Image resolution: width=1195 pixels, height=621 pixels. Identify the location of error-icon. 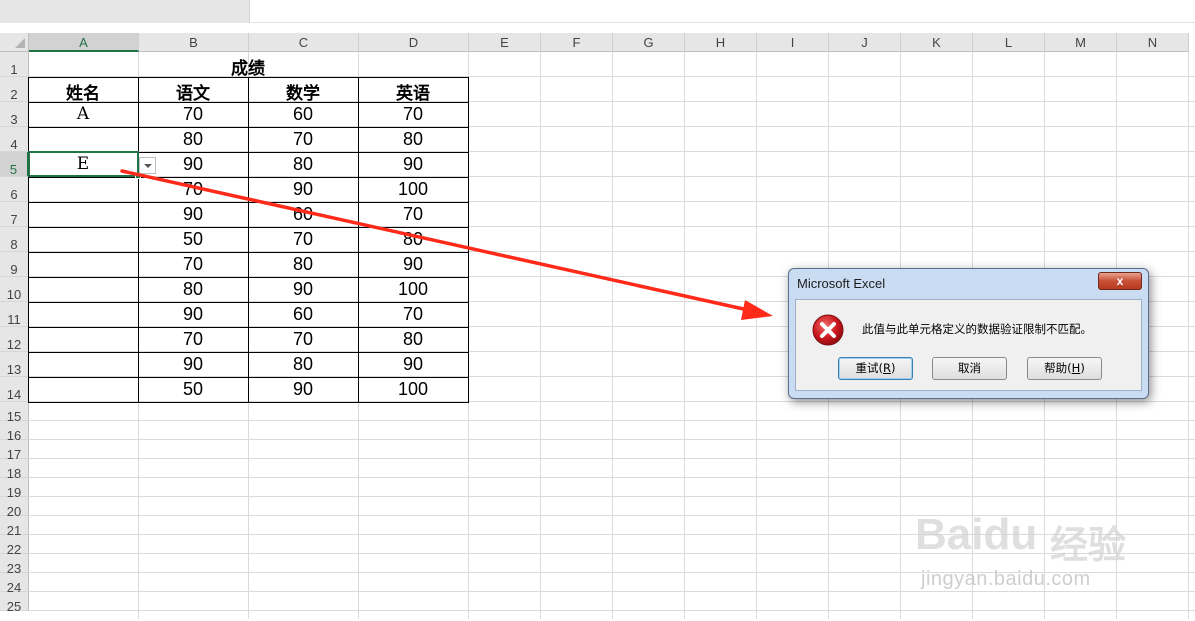
(828, 330).